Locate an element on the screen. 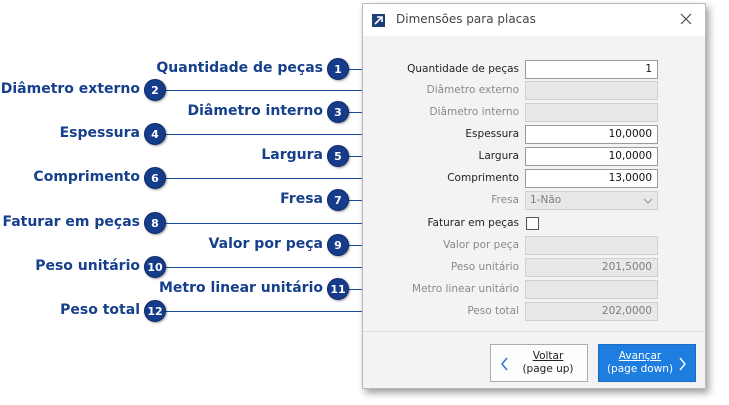 The image size is (729, 405). total-weight-label: Peso total is located at coordinates (493, 311).